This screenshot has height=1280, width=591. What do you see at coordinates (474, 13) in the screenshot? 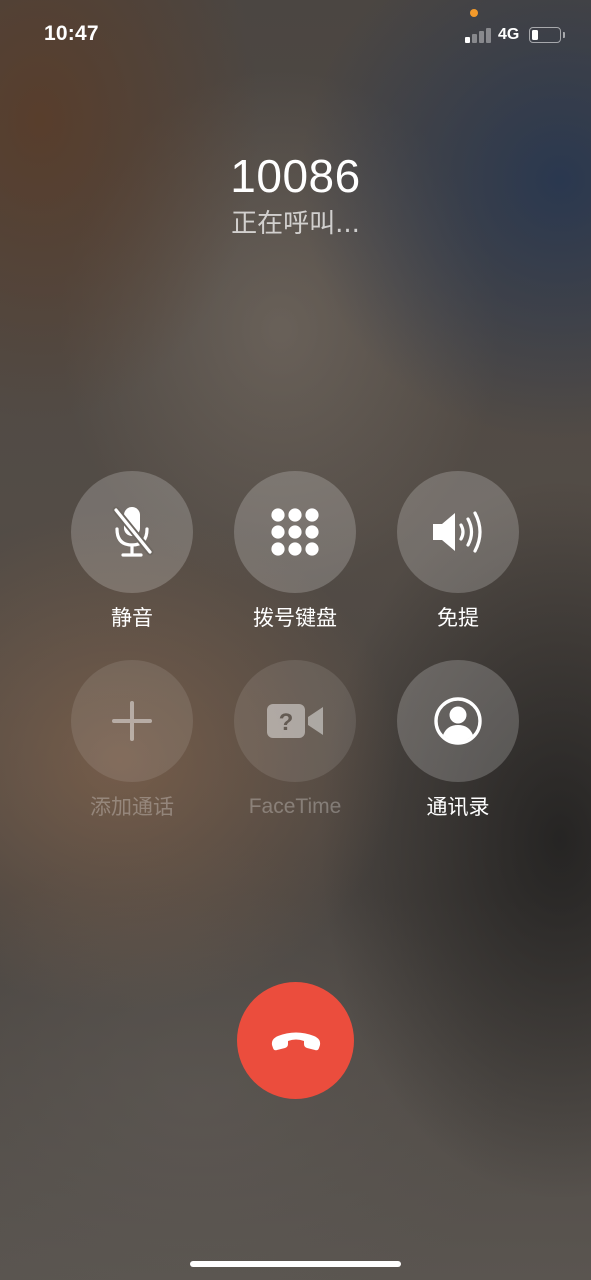
I see `microphone-in-use-indicator` at bounding box center [474, 13].